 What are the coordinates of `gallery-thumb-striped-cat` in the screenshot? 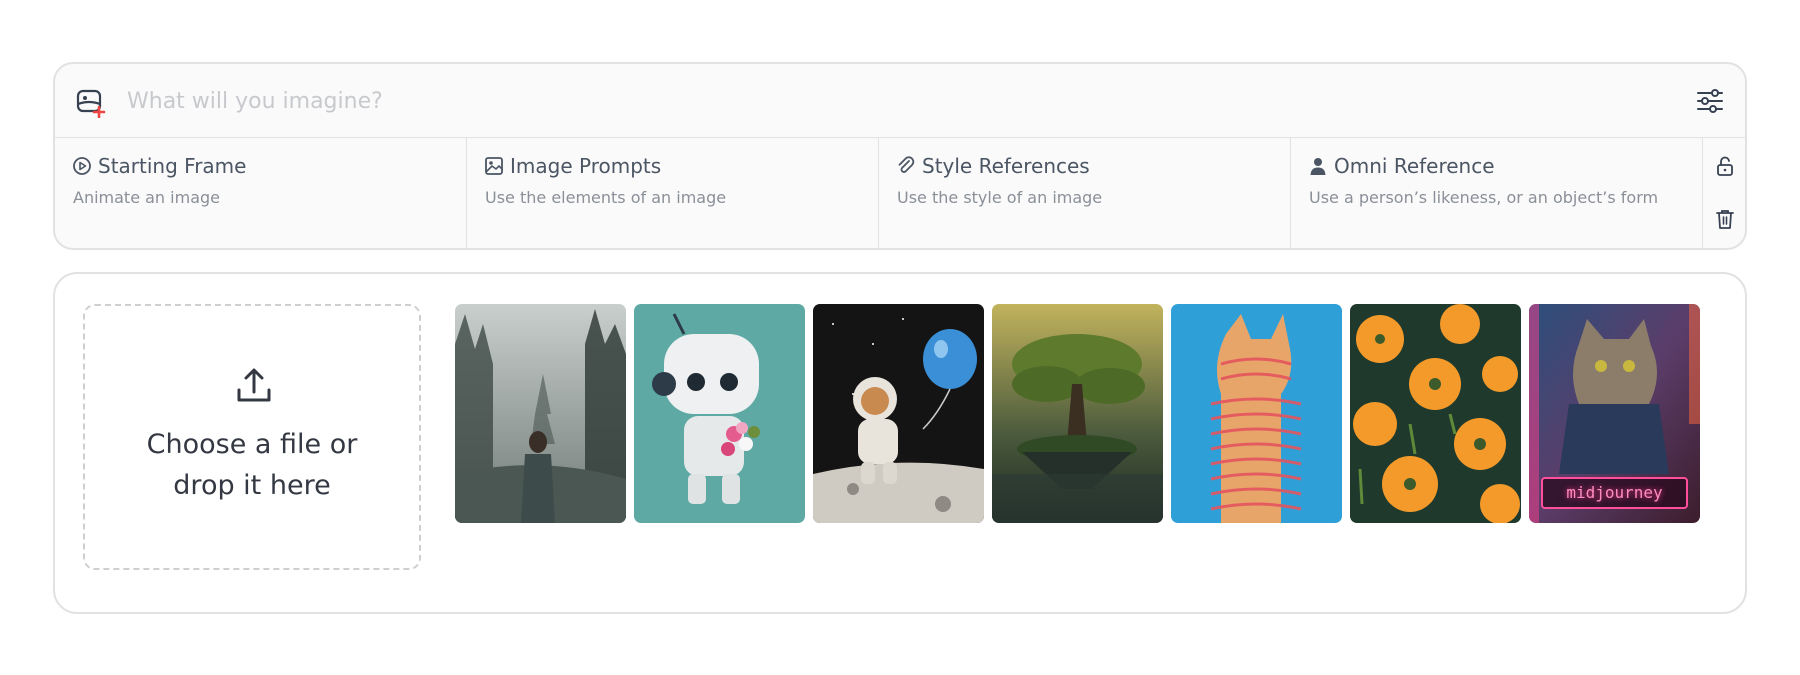 It's located at (1256, 413).